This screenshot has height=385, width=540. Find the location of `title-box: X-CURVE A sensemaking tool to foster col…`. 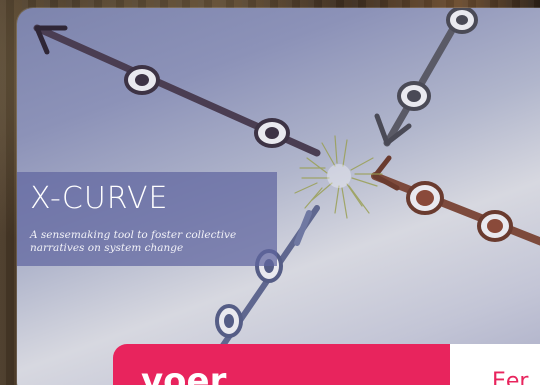

title-box: X-CURVE A sensemaking tool to foster col… is located at coordinates (147, 219).